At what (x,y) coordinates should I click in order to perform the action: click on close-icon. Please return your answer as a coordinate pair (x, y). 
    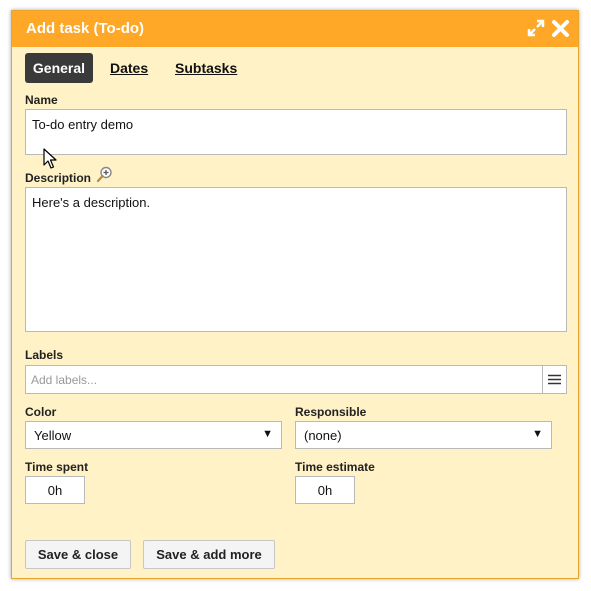
    Looking at the image, I should click on (560, 31).